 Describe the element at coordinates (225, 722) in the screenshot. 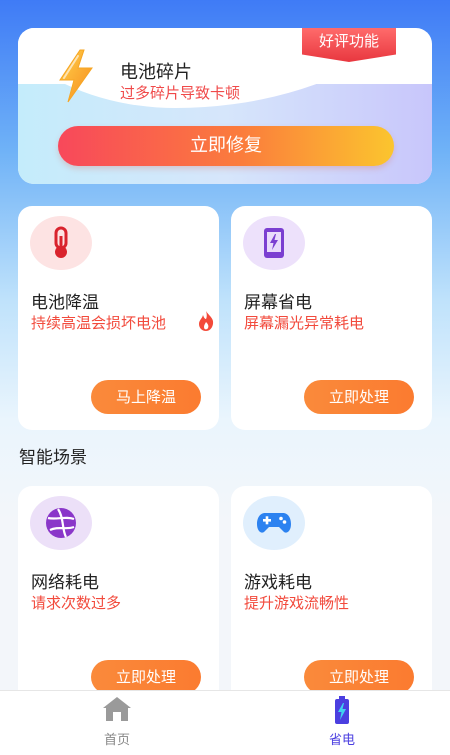

I see `bottom-tab-bar: 首页 省电` at that location.